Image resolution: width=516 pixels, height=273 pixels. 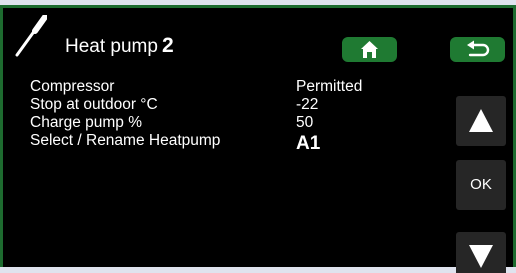 I want to click on setting-value: A1, so click(x=308, y=143).